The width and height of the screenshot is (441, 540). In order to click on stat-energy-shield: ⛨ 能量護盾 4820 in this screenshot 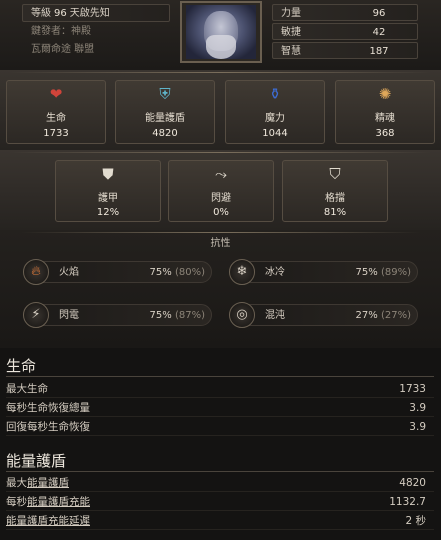, I will do `click(165, 112)`.